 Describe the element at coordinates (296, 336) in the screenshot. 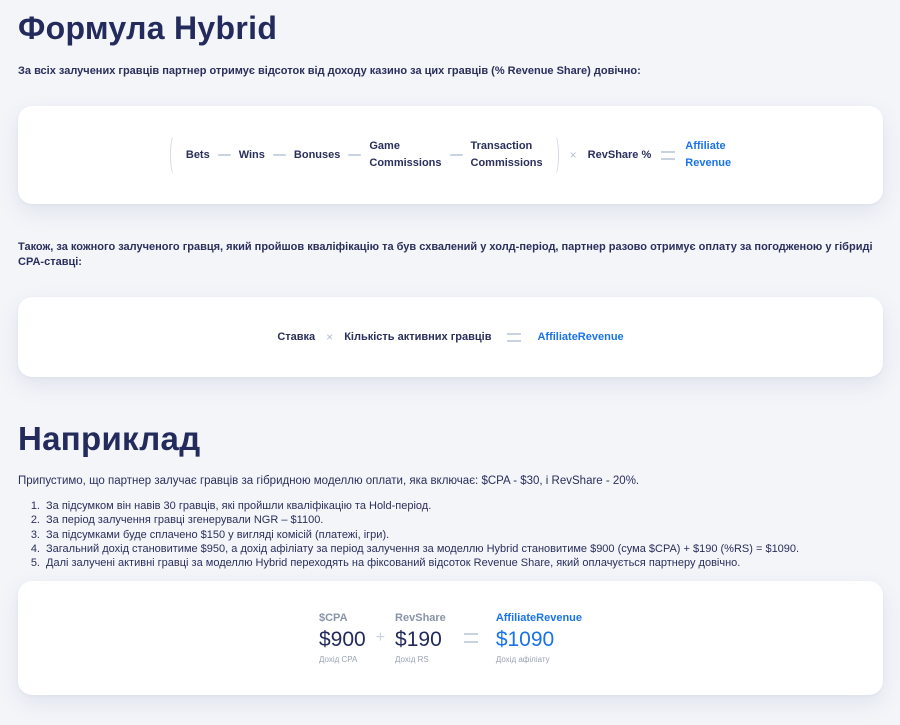

I see `formula-term-rate: Ставка` at that location.